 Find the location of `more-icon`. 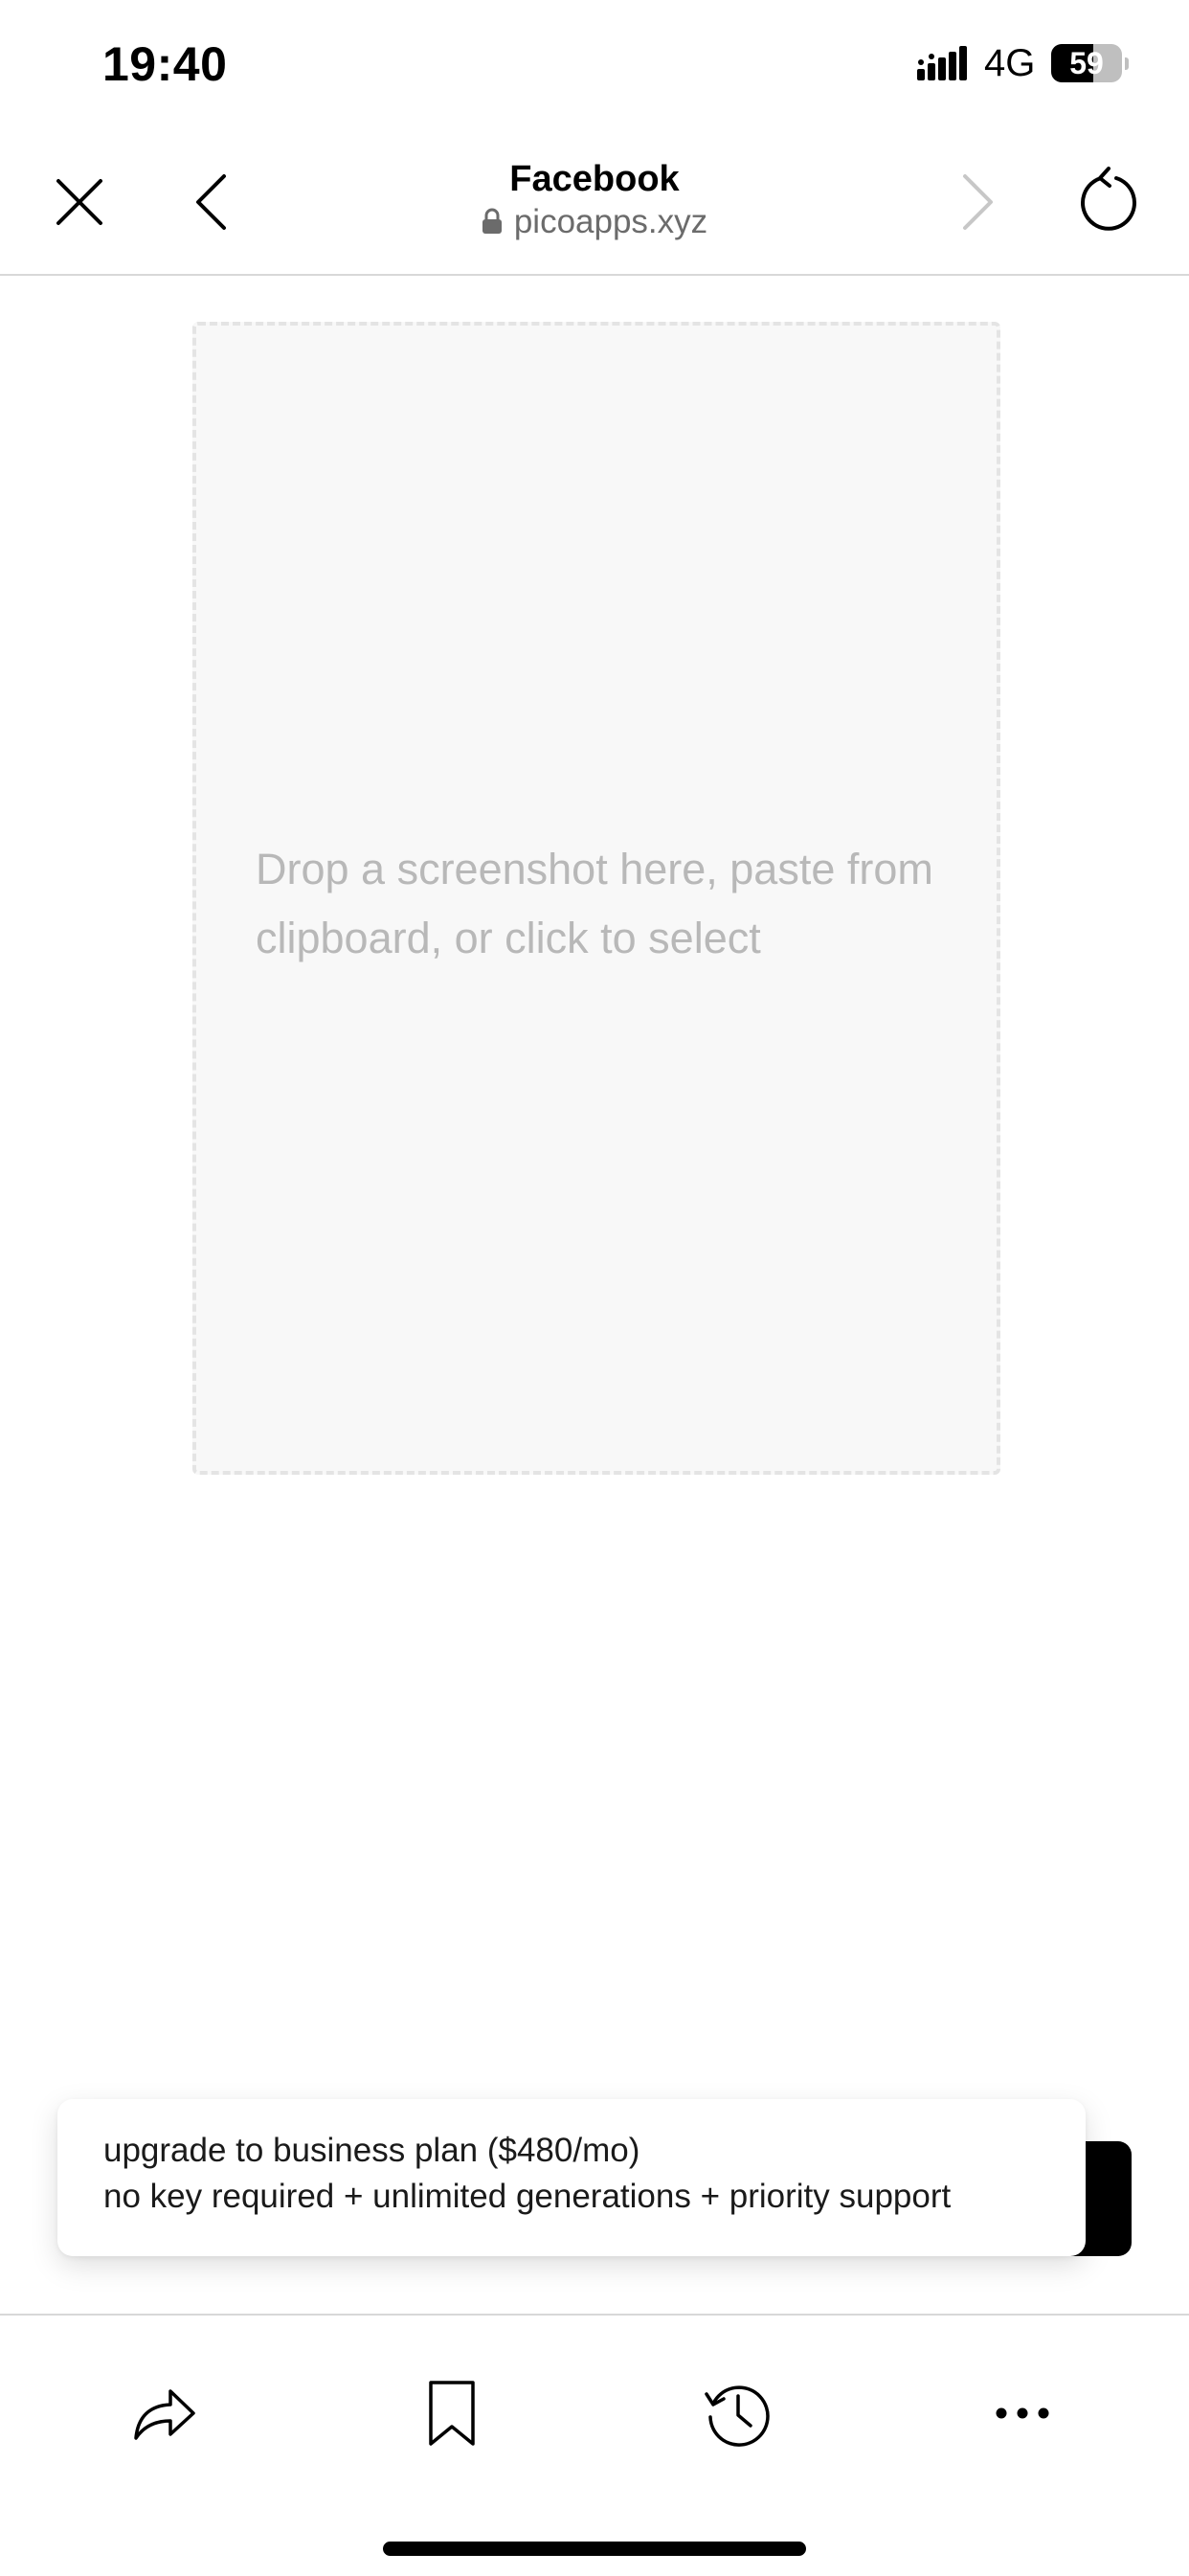

more-icon is located at coordinates (1022, 2413).